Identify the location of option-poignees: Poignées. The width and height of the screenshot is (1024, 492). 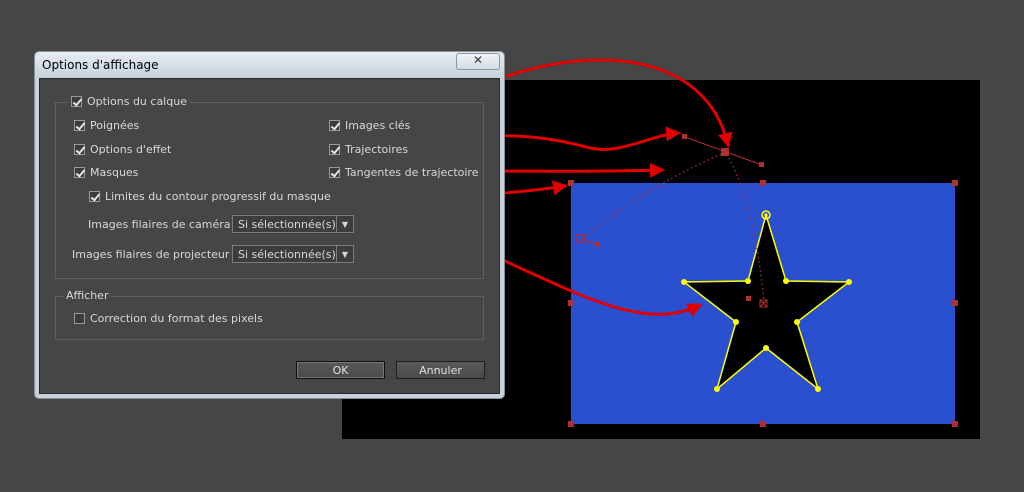
(106, 125).